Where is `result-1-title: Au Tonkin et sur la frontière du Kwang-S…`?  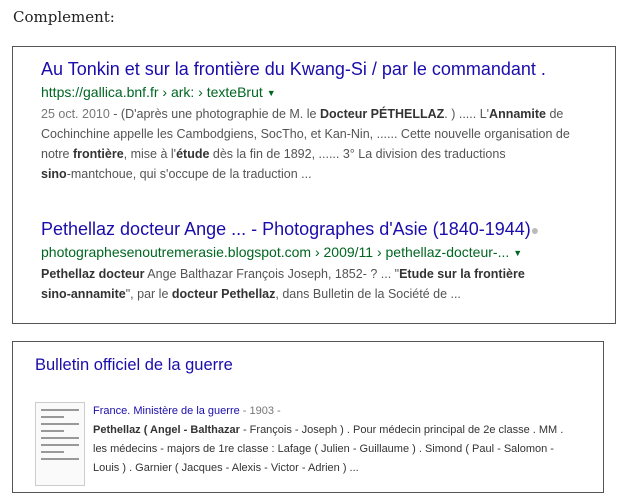 result-1-title: Au Tonkin et sur la frontière du Kwang-S… is located at coordinates (328, 69).